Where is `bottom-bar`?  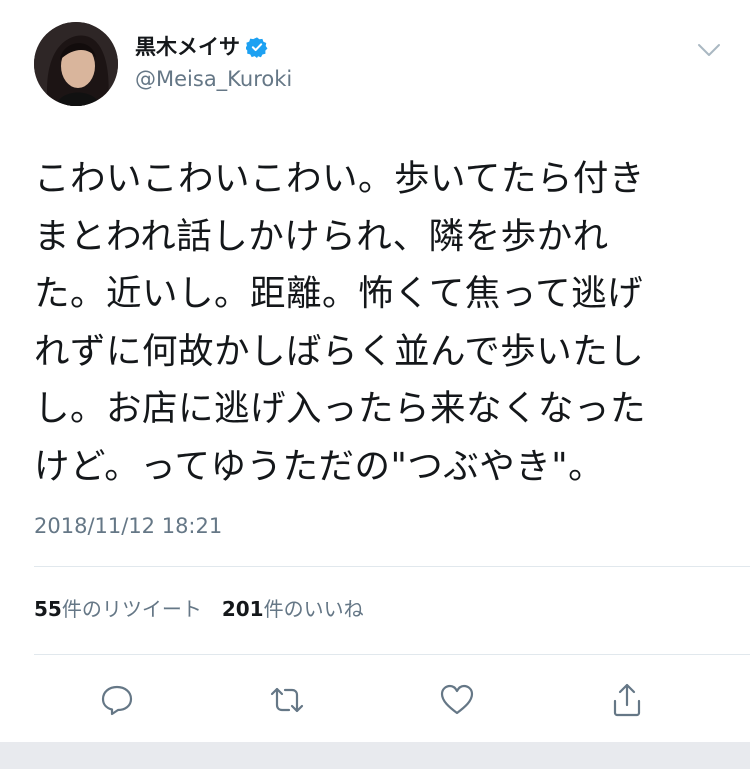 bottom-bar is located at coordinates (375, 755).